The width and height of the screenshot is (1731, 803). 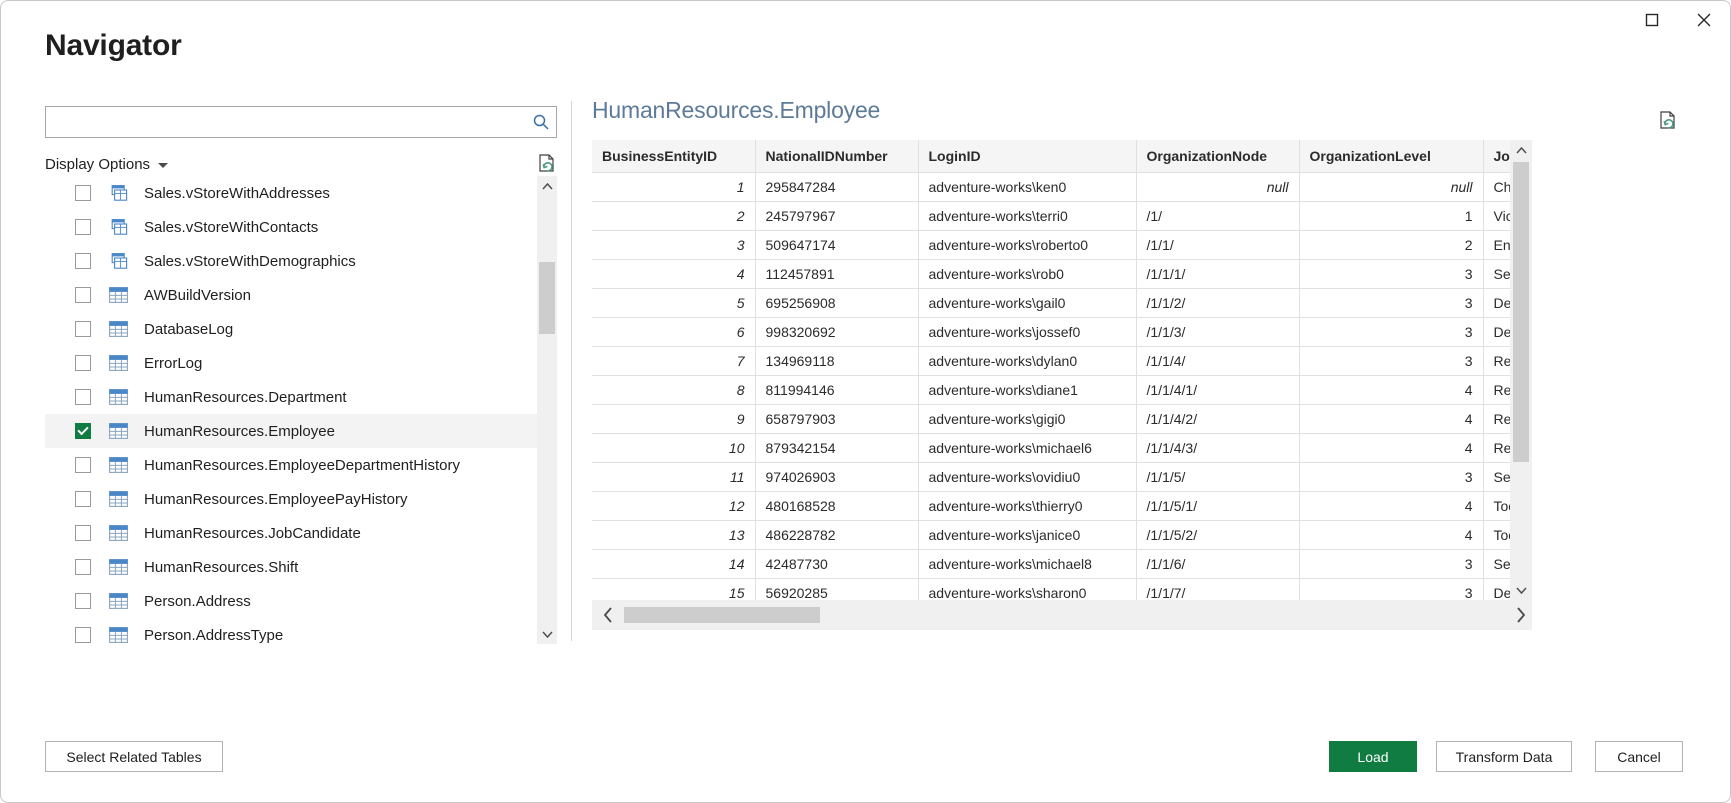 I want to click on table-cell: 2, so click(x=674, y=216).